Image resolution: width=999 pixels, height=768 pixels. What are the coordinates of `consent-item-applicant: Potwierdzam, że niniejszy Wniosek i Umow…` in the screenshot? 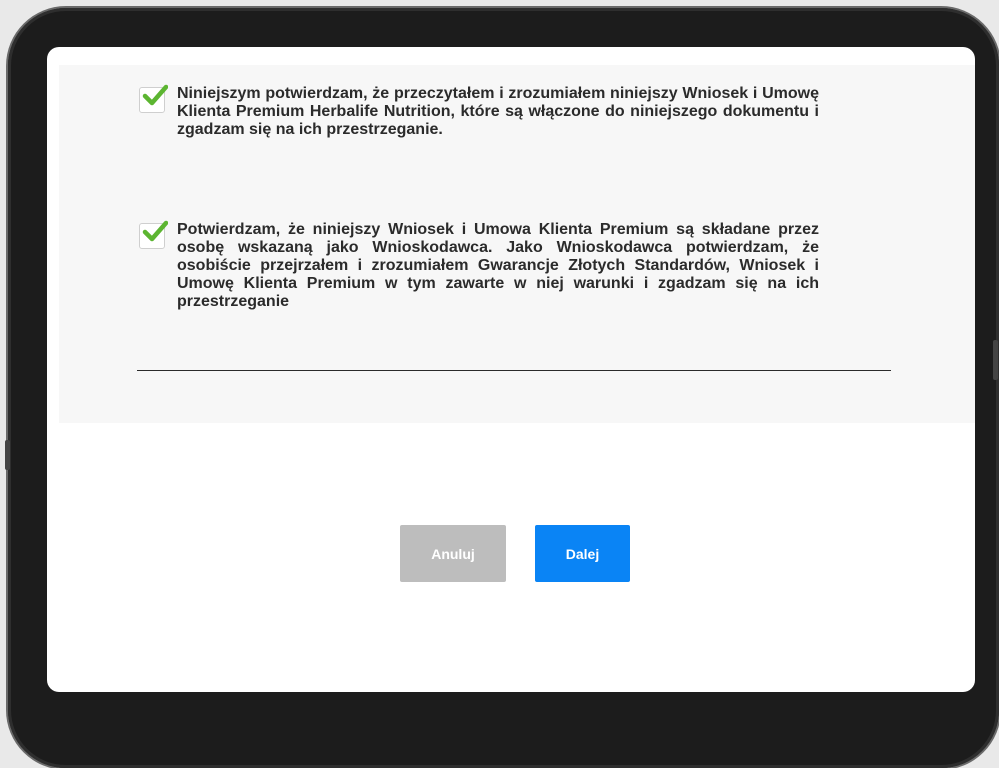 It's located at (479, 265).